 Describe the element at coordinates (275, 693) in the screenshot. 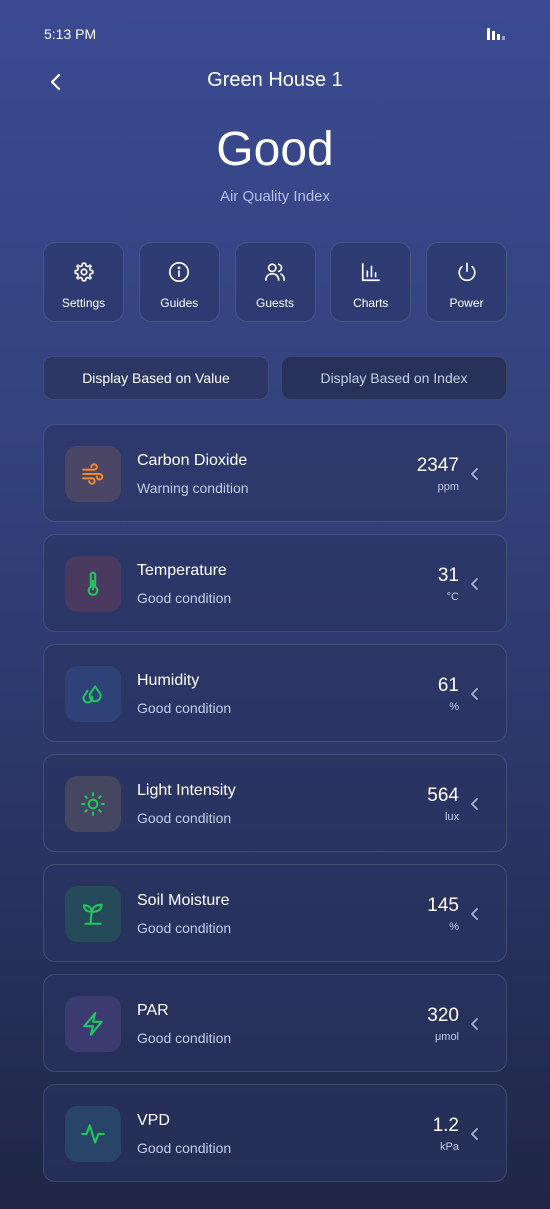

I see `sensor-card-humidity: Humidity Good condition 61 %` at that location.